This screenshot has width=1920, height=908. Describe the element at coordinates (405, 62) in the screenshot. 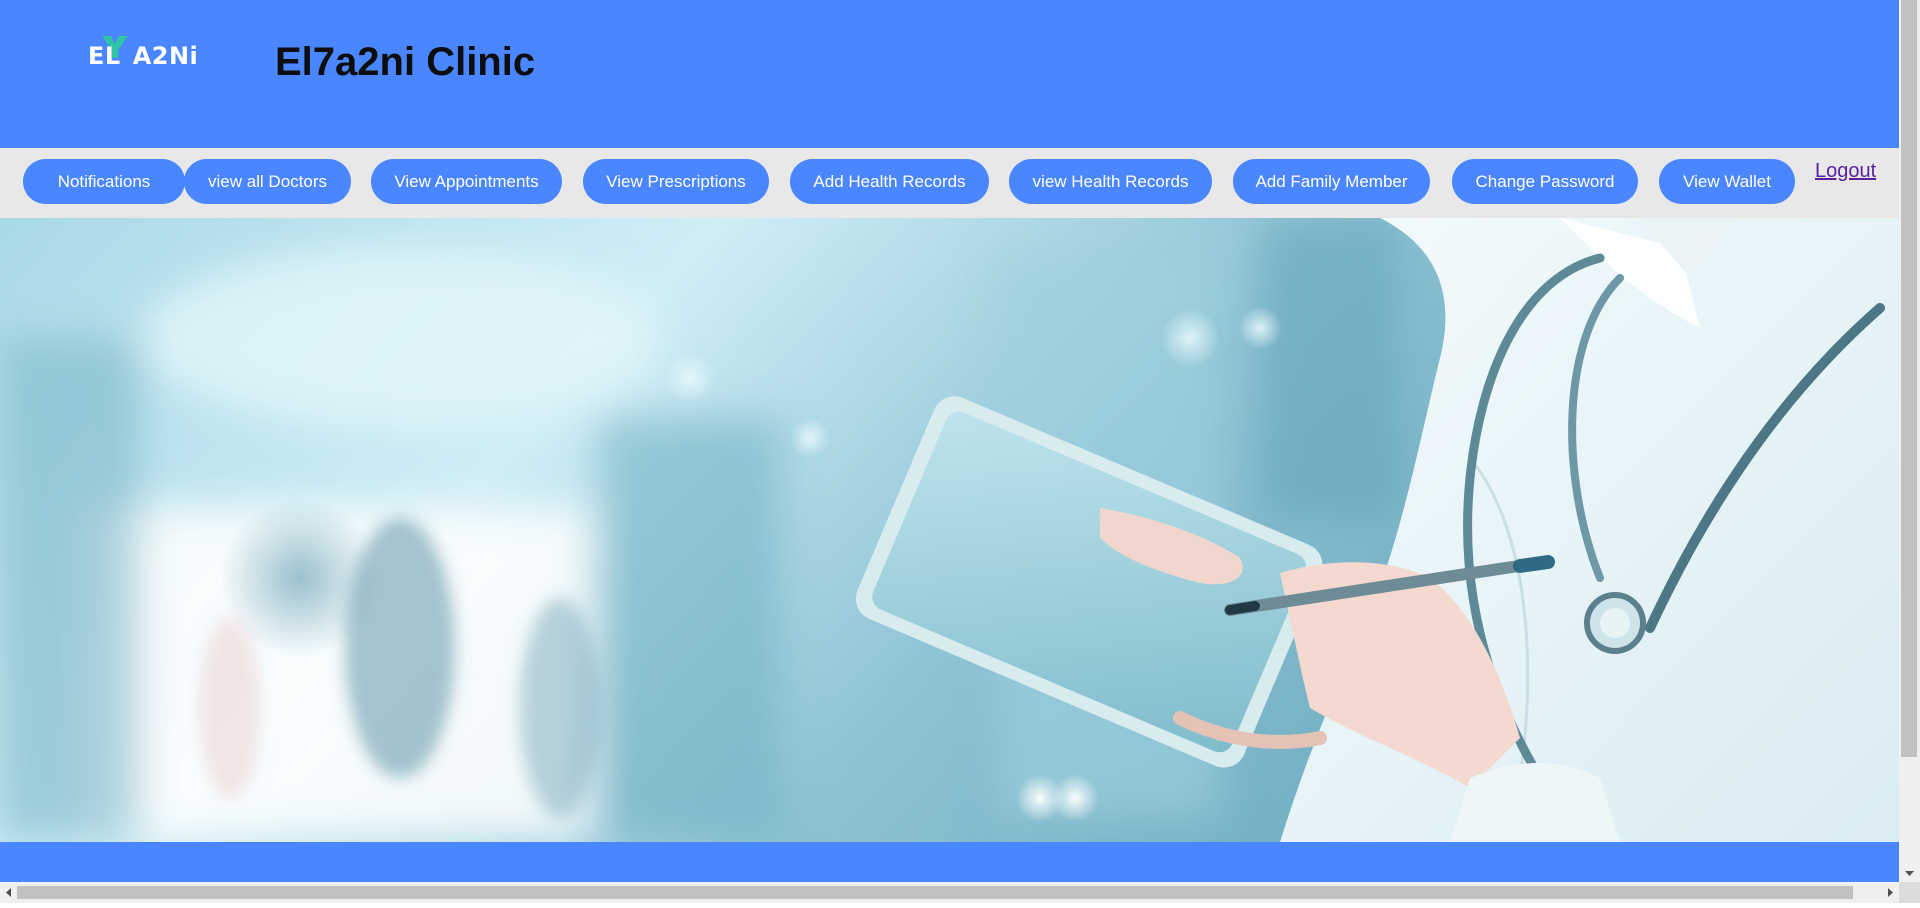

I see `site-title: El7a2ni Clinic` at that location.